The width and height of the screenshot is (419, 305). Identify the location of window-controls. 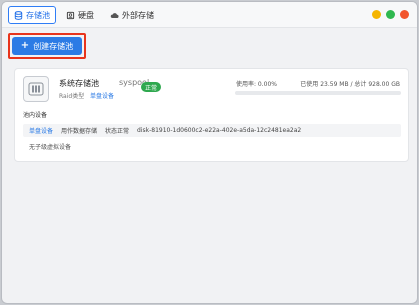
(390, 14).